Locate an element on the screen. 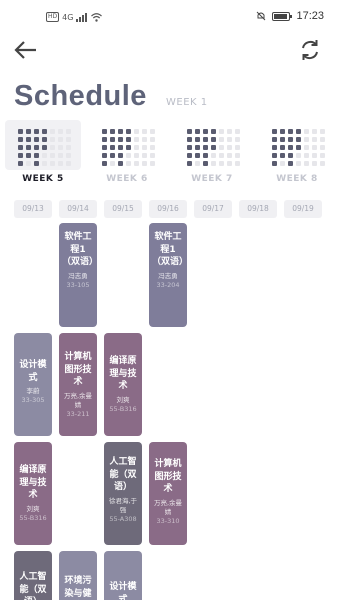  page-title: Schedule is located at coordinates (80, 96).